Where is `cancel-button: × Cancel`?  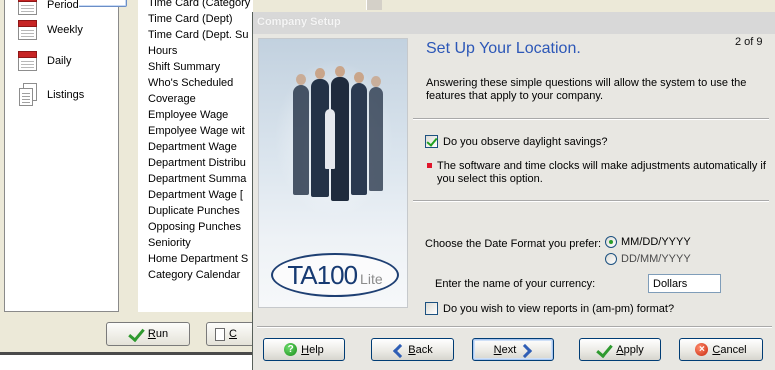 cancel-button: × Cancel is located at coordinates (721, 349).